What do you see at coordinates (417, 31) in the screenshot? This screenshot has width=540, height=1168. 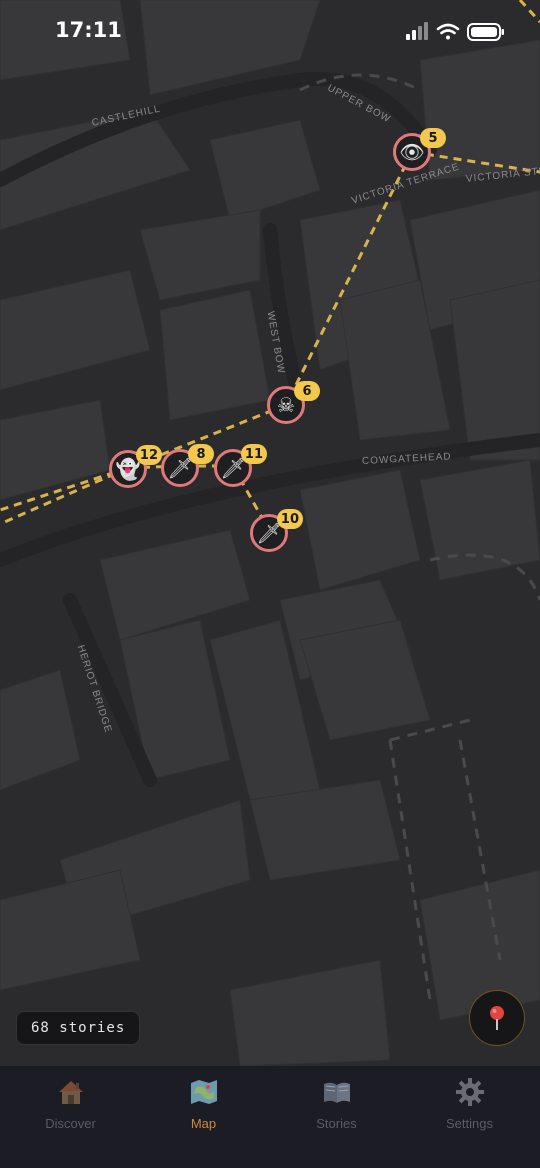 I see `signal-icon` at bounding box center [417, 31].